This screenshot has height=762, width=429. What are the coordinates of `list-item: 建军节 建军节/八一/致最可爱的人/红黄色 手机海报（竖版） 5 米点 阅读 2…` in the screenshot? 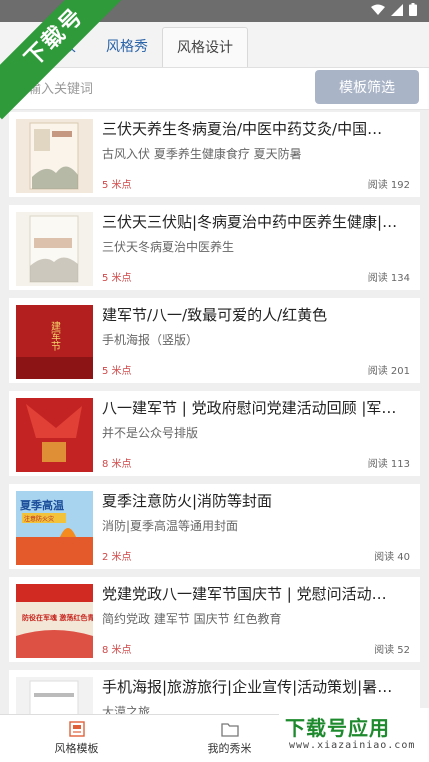 It's located at (214, 340).